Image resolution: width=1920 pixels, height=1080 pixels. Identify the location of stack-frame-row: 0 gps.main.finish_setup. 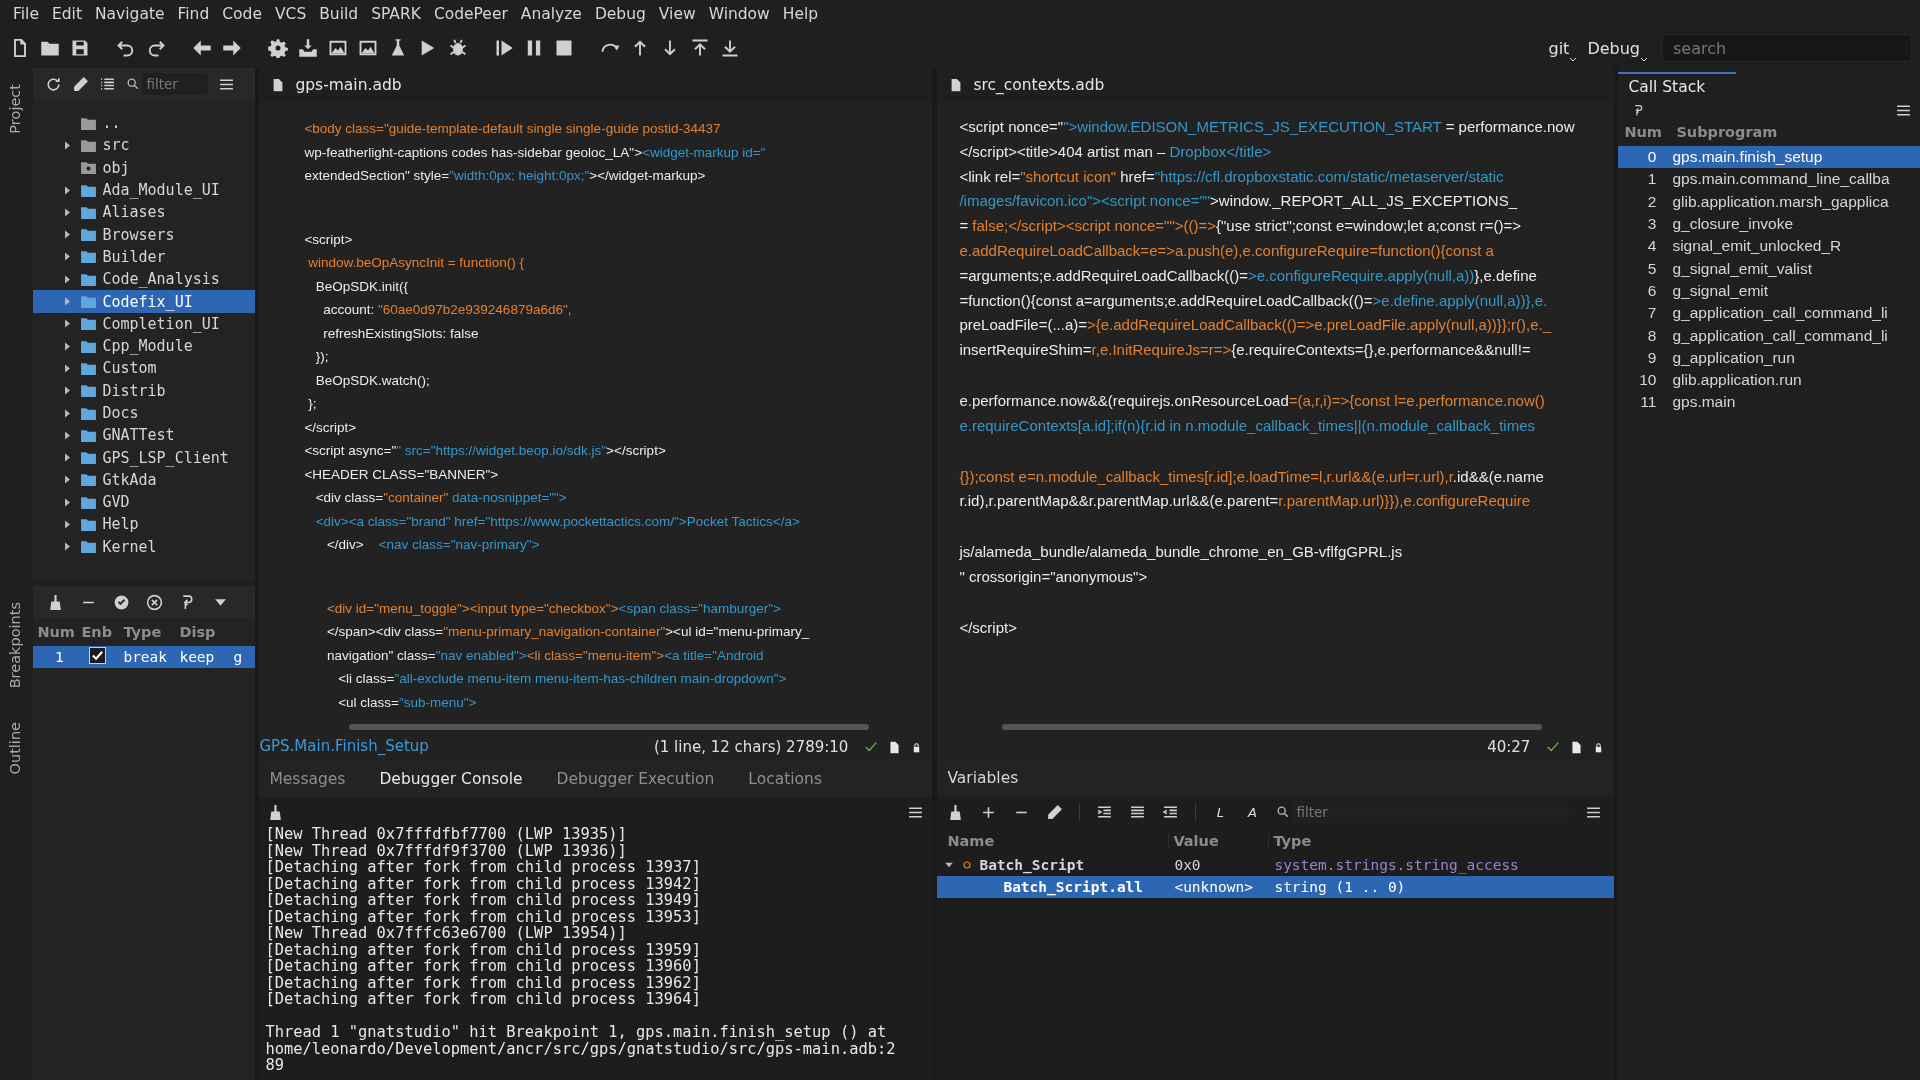
(1769, 157).